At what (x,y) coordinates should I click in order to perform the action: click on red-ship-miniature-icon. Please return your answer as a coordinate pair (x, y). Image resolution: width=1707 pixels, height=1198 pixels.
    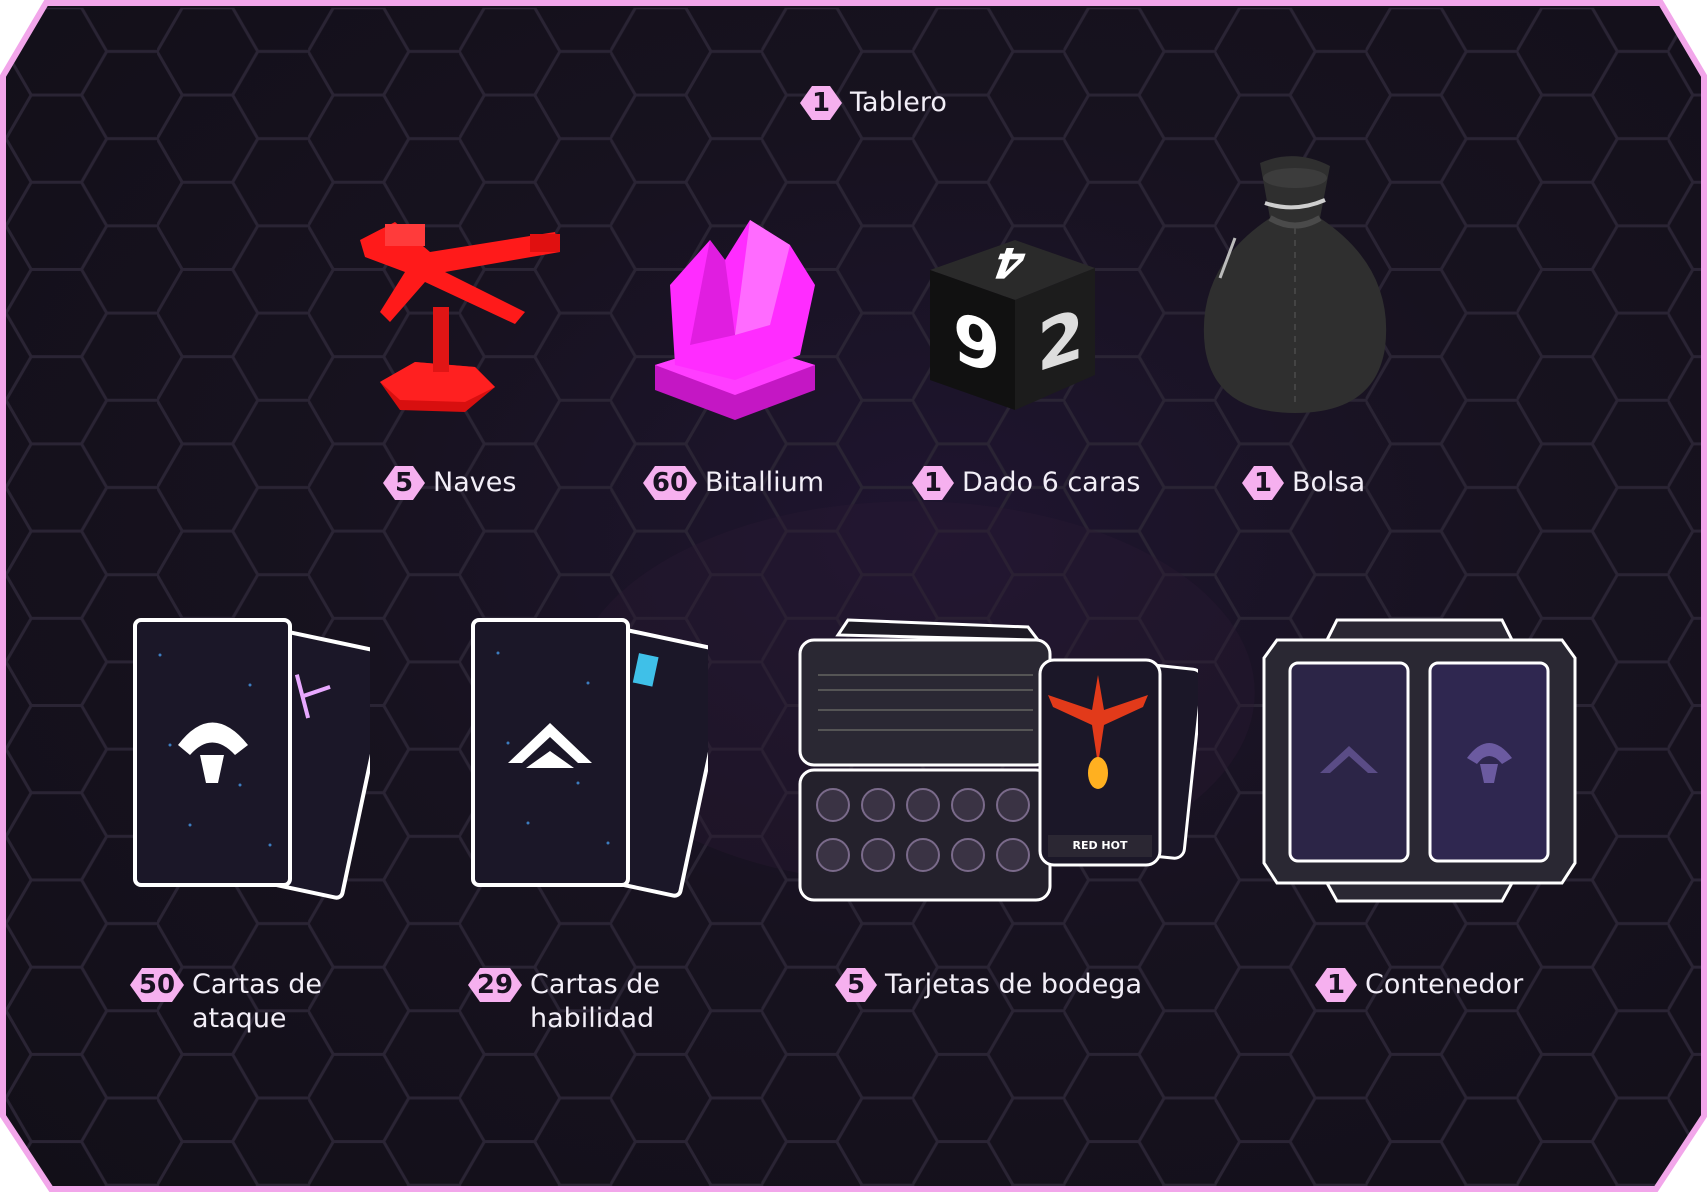
    Looking at the image, I should click on (460, 317).